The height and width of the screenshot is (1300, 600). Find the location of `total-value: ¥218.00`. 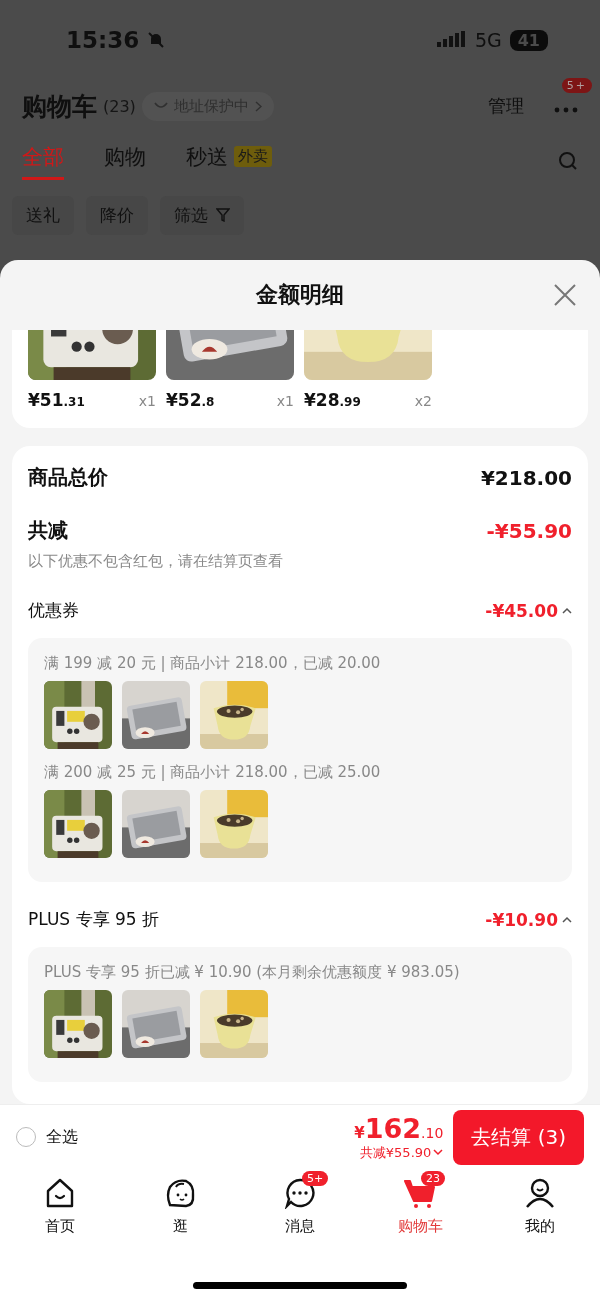

total-value: ¥218.00 is located at coordinates (526, 477).